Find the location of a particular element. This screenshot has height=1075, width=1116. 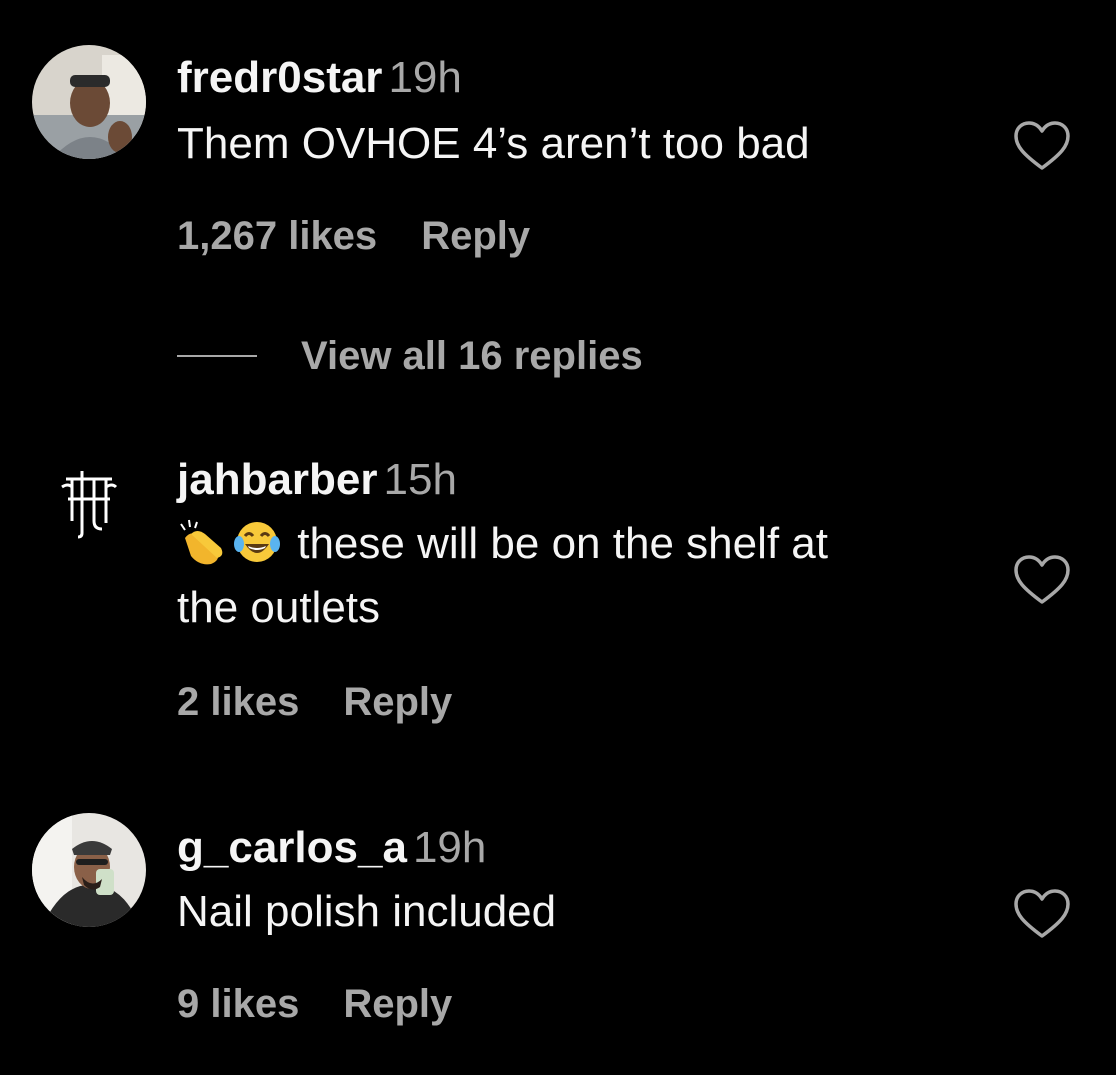

username: fredr0star is located at coordinates (279, 77).